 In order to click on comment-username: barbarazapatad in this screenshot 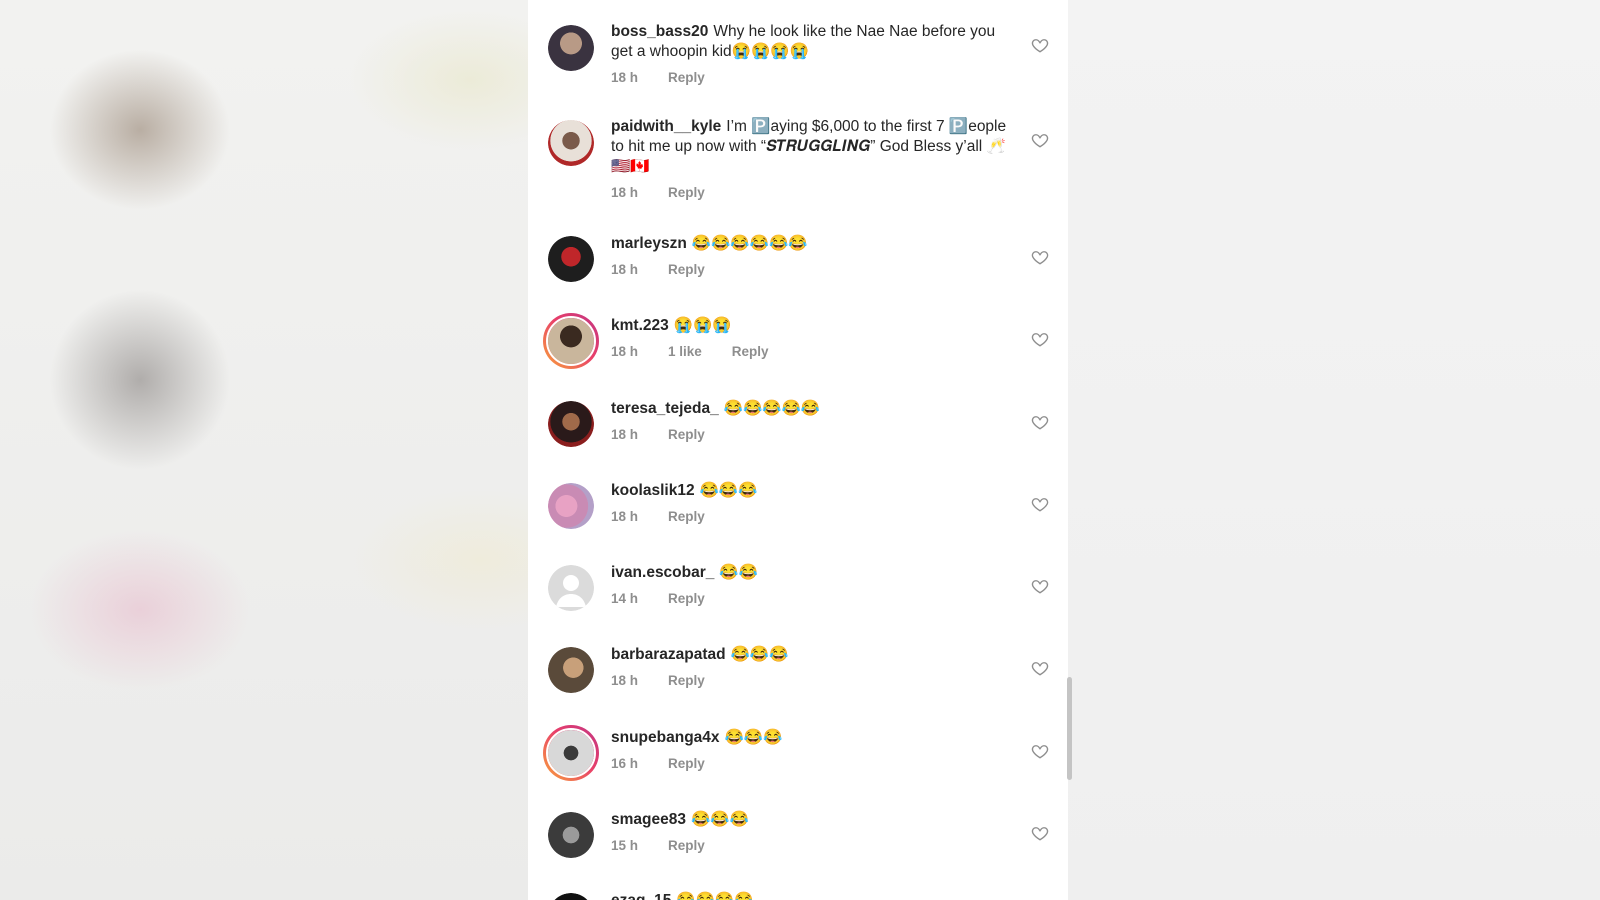, I will do `click(668, 654)`.